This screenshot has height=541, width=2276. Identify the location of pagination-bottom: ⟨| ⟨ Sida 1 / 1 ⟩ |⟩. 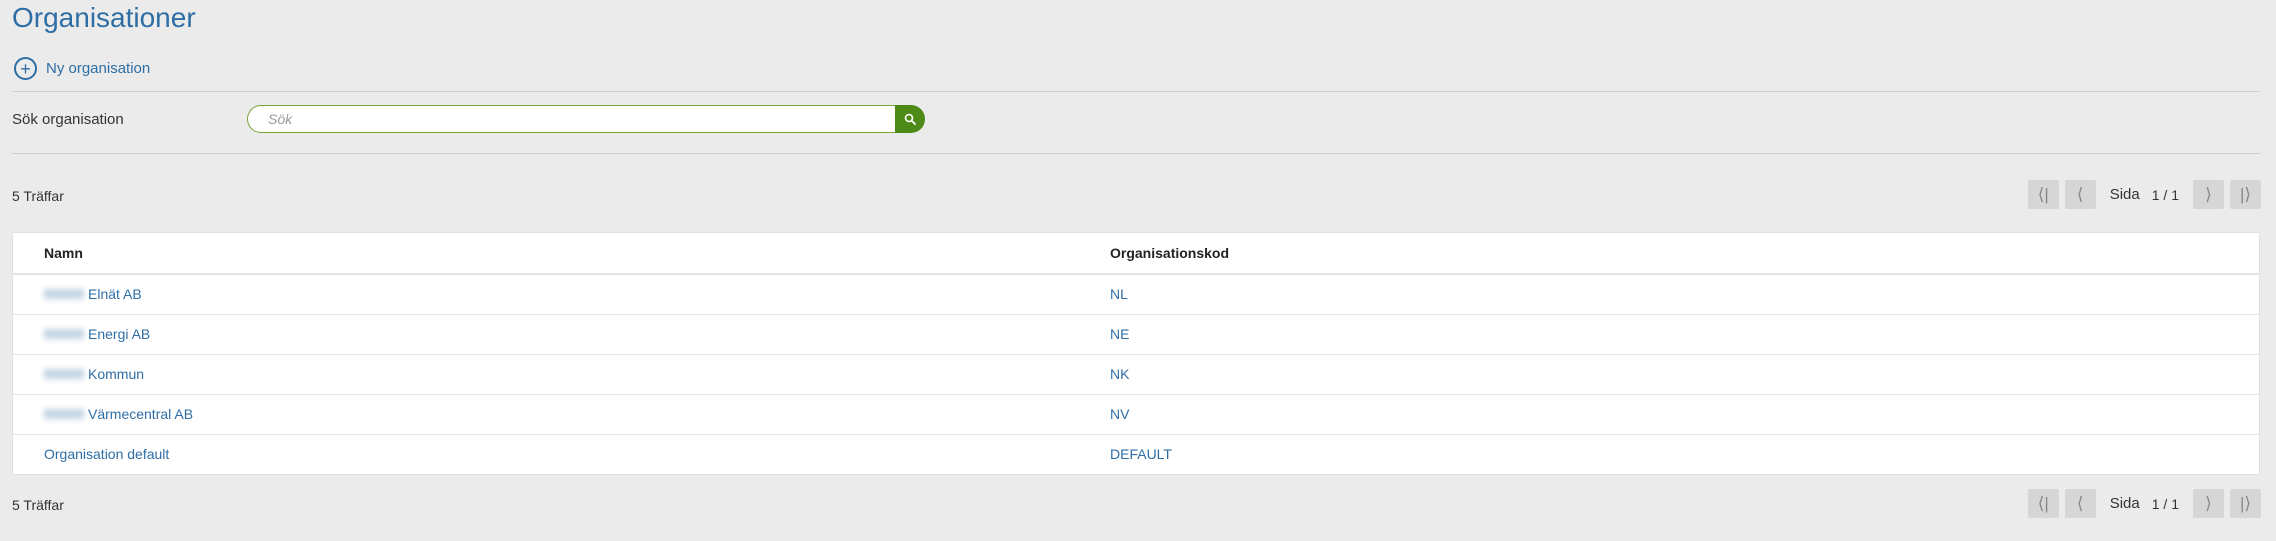
(2144, 503).